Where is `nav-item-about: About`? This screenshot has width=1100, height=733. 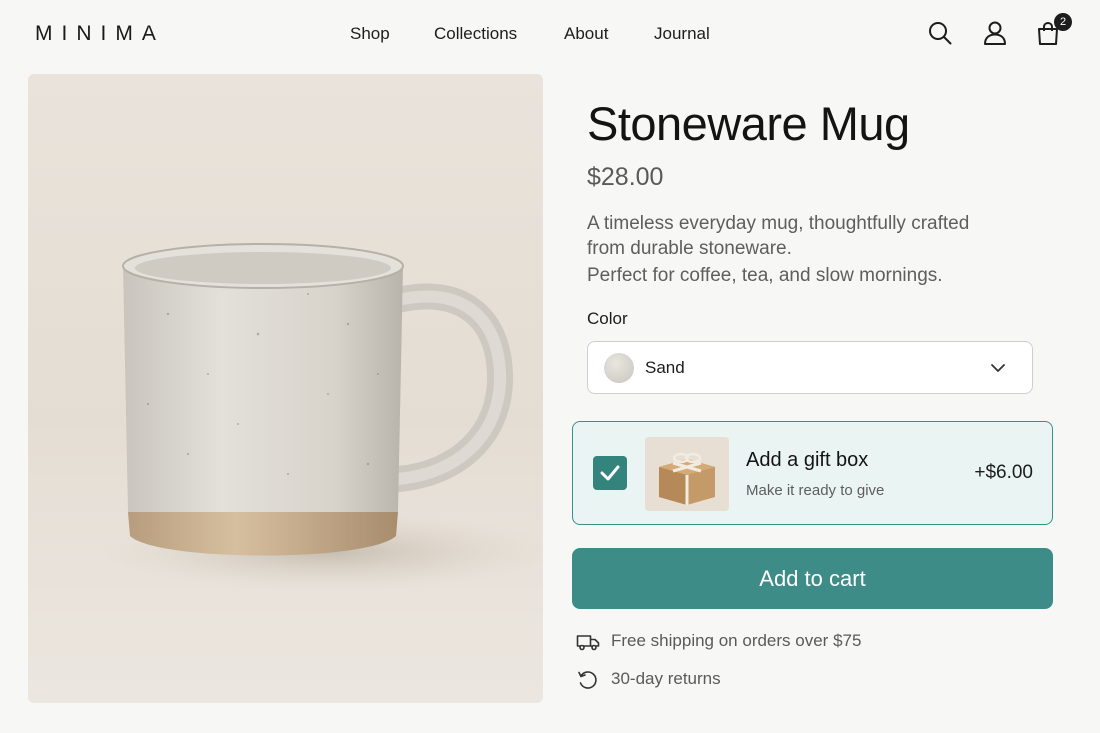 nav-item-about: About is located at coordinates (586, 34).